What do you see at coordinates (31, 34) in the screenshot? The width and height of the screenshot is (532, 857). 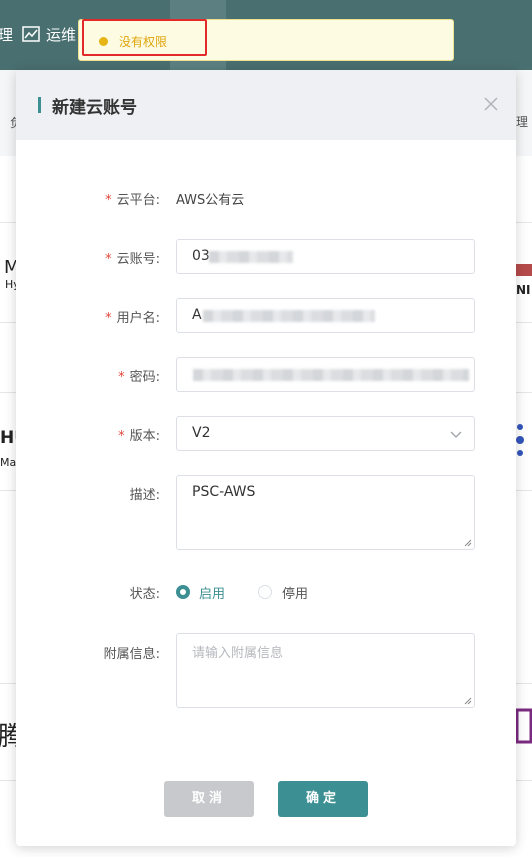 I see `chart-icon` at bounding box center [31, 34].